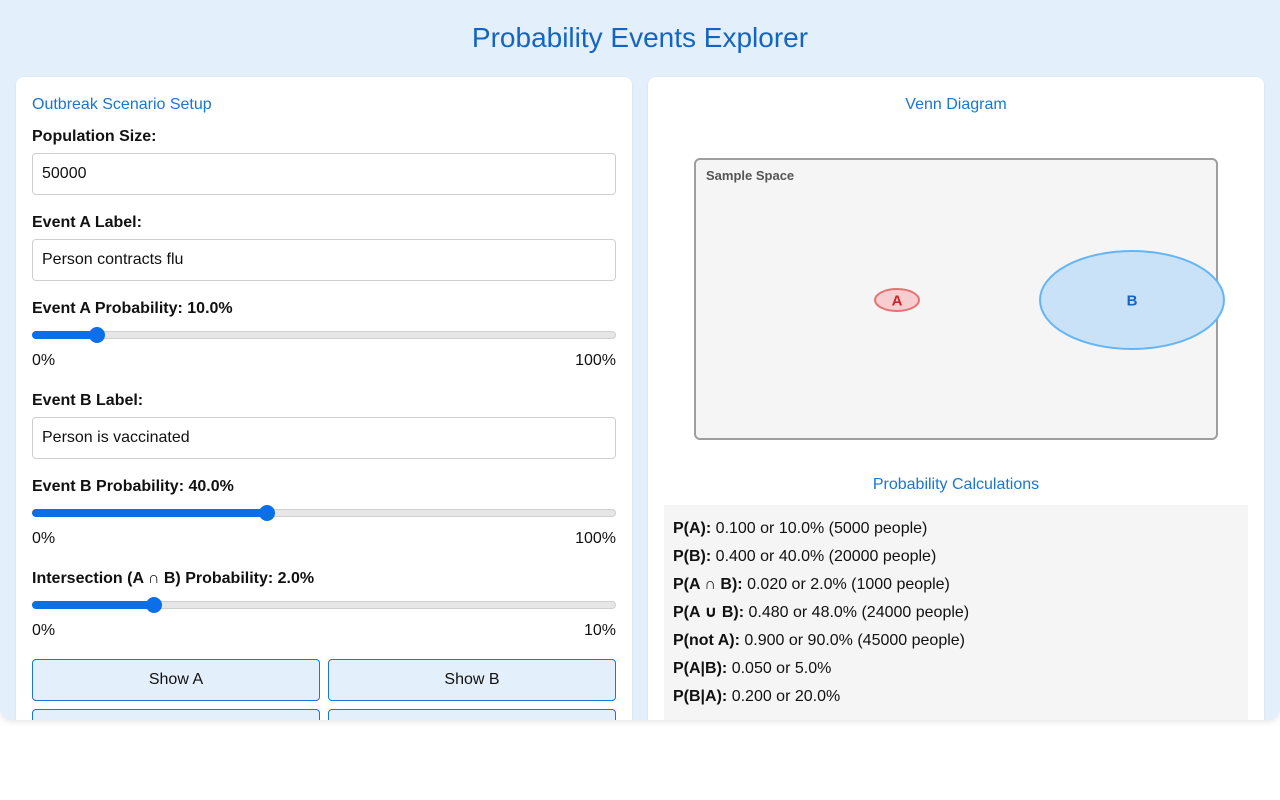 Image resolution: width=1280 pixels, height=800 pixels. What do you see at coordinates (1049, 300) in the screenshot?
I see `venn-svg: A B` at bounding box center [1049, 300].